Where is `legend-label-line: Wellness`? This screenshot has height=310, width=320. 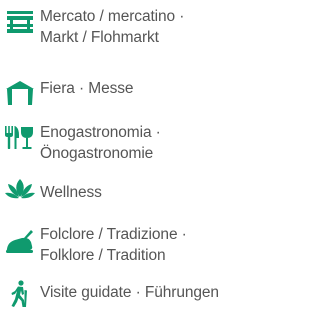 legend-label-line: Wellness is located at coordinates (71, 192).